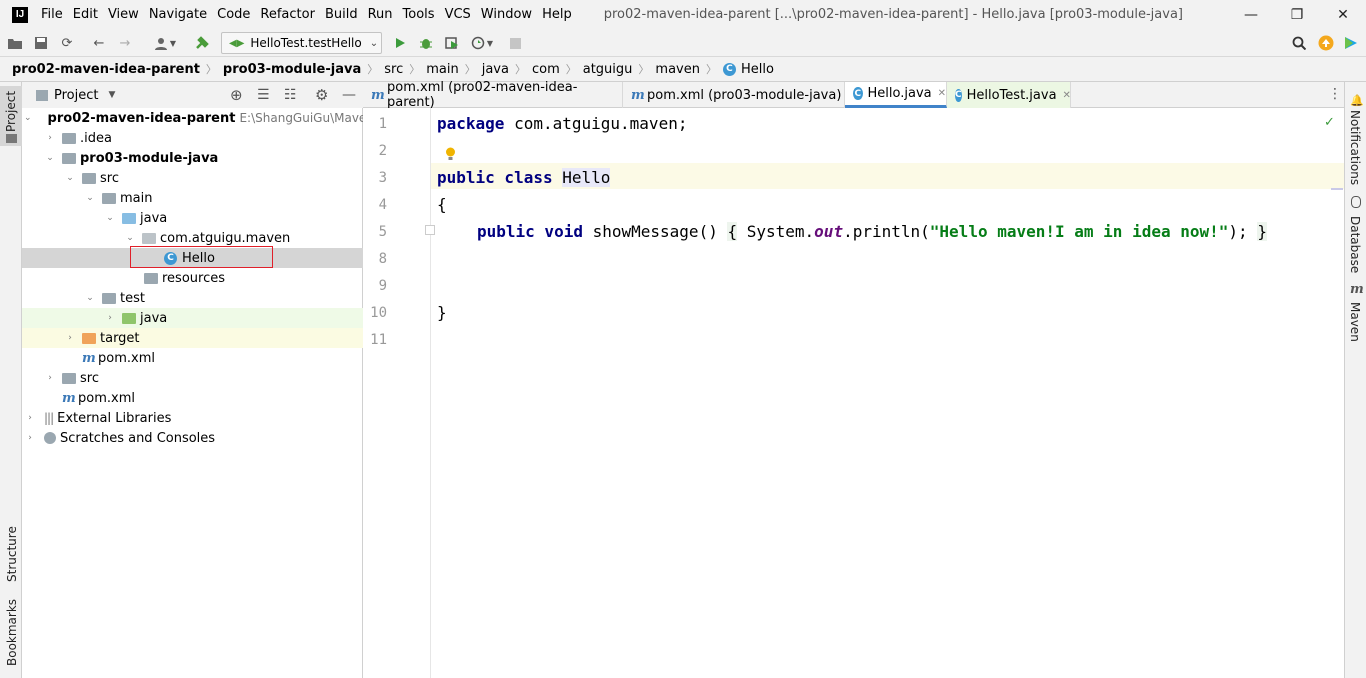 Image resolution: width=1366 pixels, height=678 pixels. What do you see at coordinates (192, 158) in the screenshot?
I see `tree-item-module: ⌄ pro03-module-java` at bounding box center [192, 158].